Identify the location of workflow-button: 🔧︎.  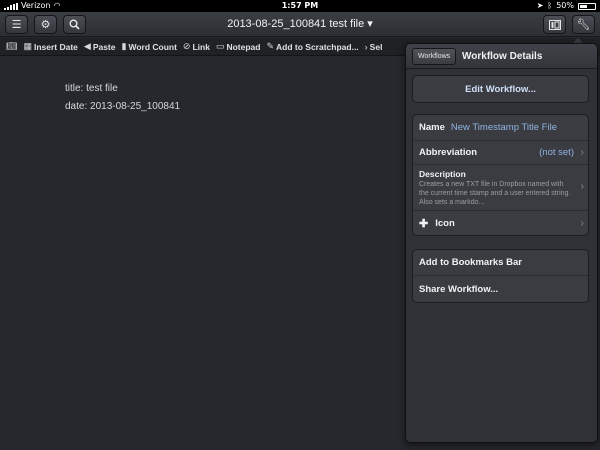
(583, 24).